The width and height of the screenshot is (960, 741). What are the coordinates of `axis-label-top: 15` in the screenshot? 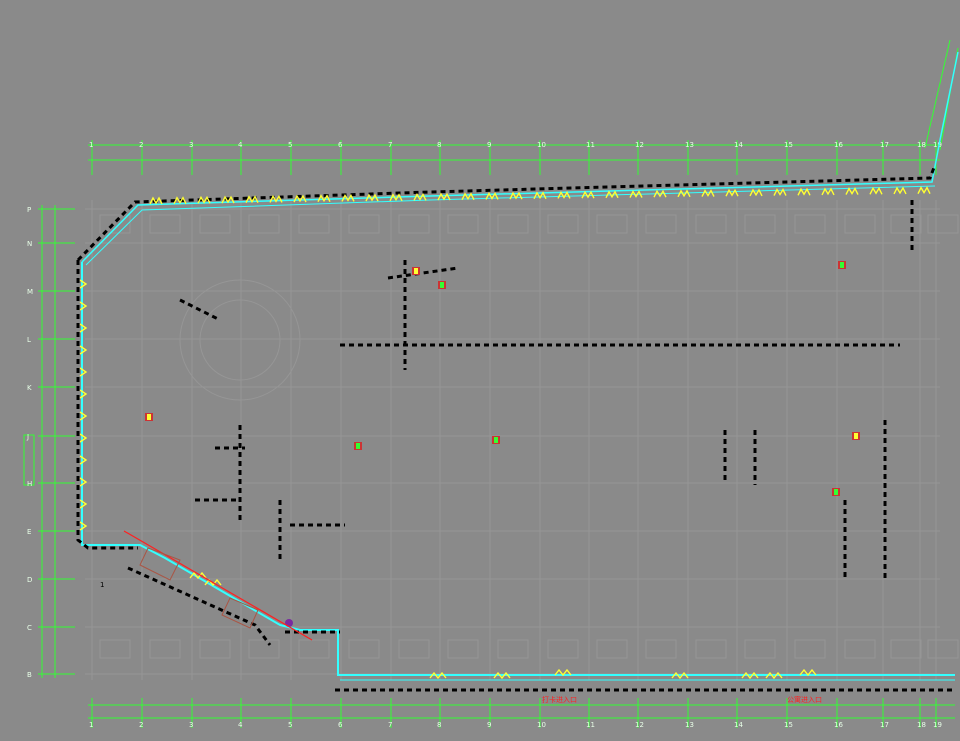 It's located at (788, 145).